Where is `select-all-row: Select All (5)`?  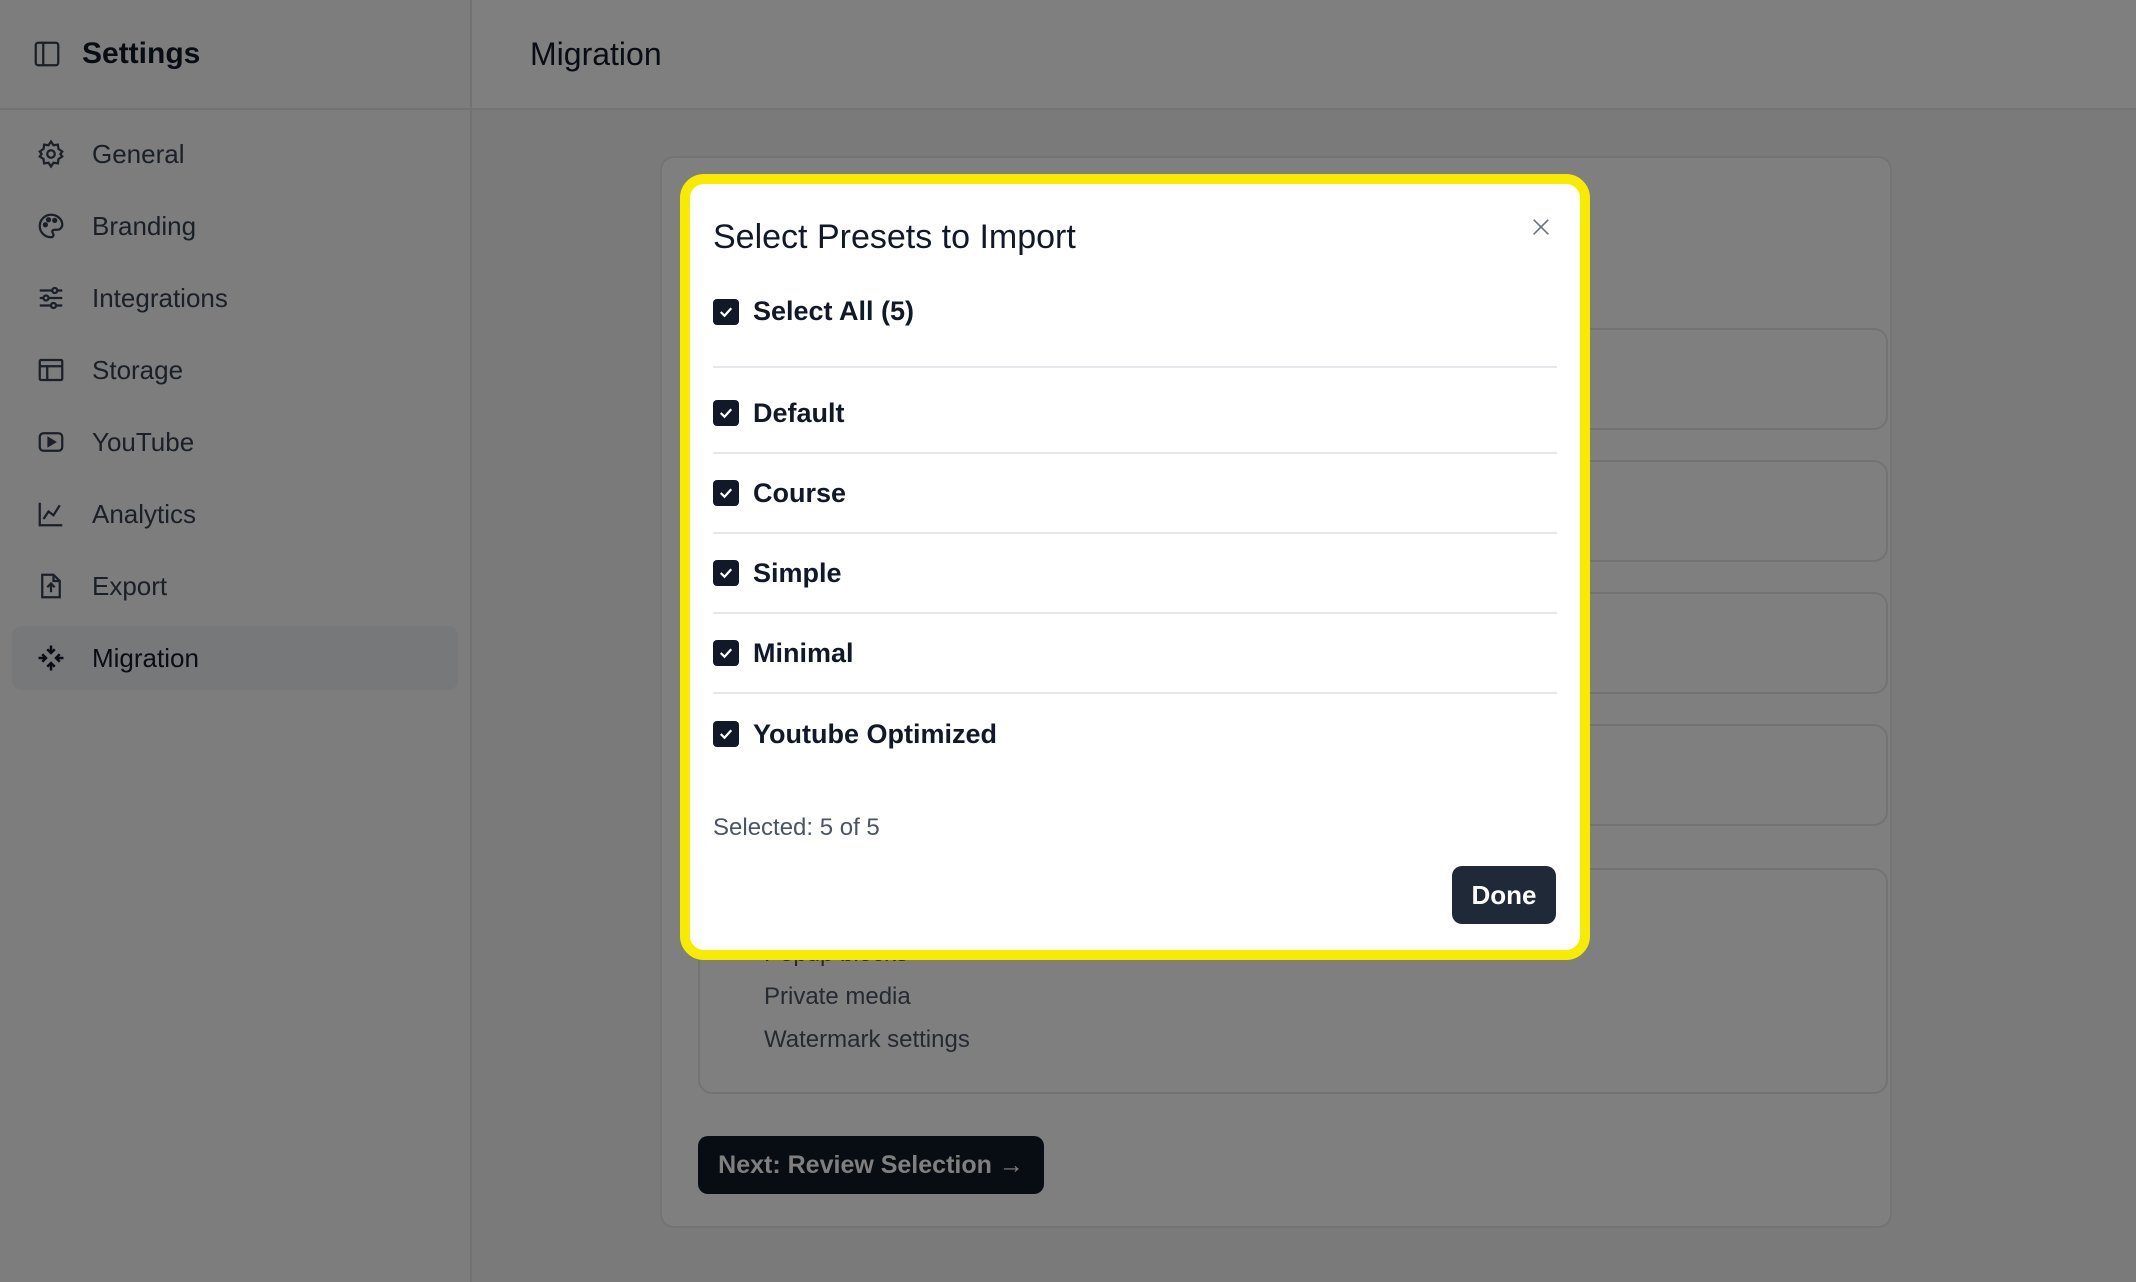 select-all-row: Select All (5) is located at coordinates (1135, 332).